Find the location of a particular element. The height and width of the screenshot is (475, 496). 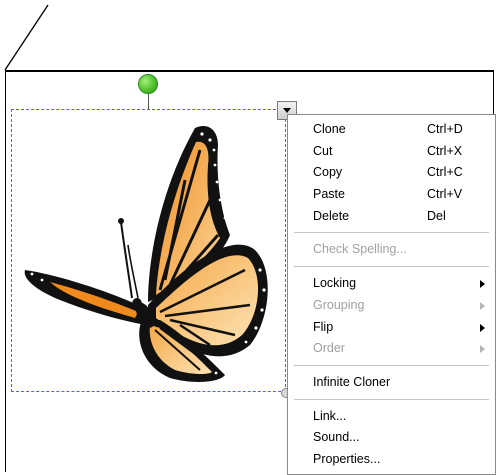

menu-item-shortcut: Ctrl+D is located at coordinates (445, 129).